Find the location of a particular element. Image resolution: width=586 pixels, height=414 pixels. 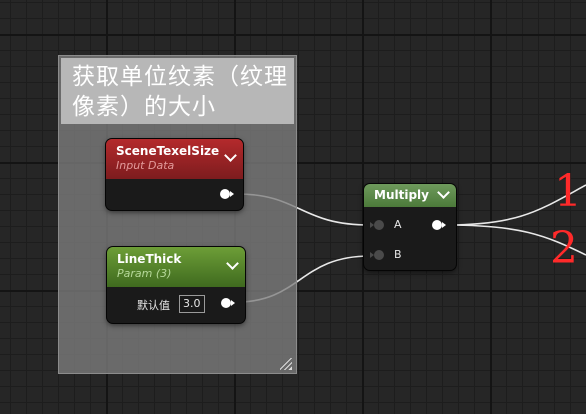

default-value-label: 默认值 is located at coordinates (153, 305).